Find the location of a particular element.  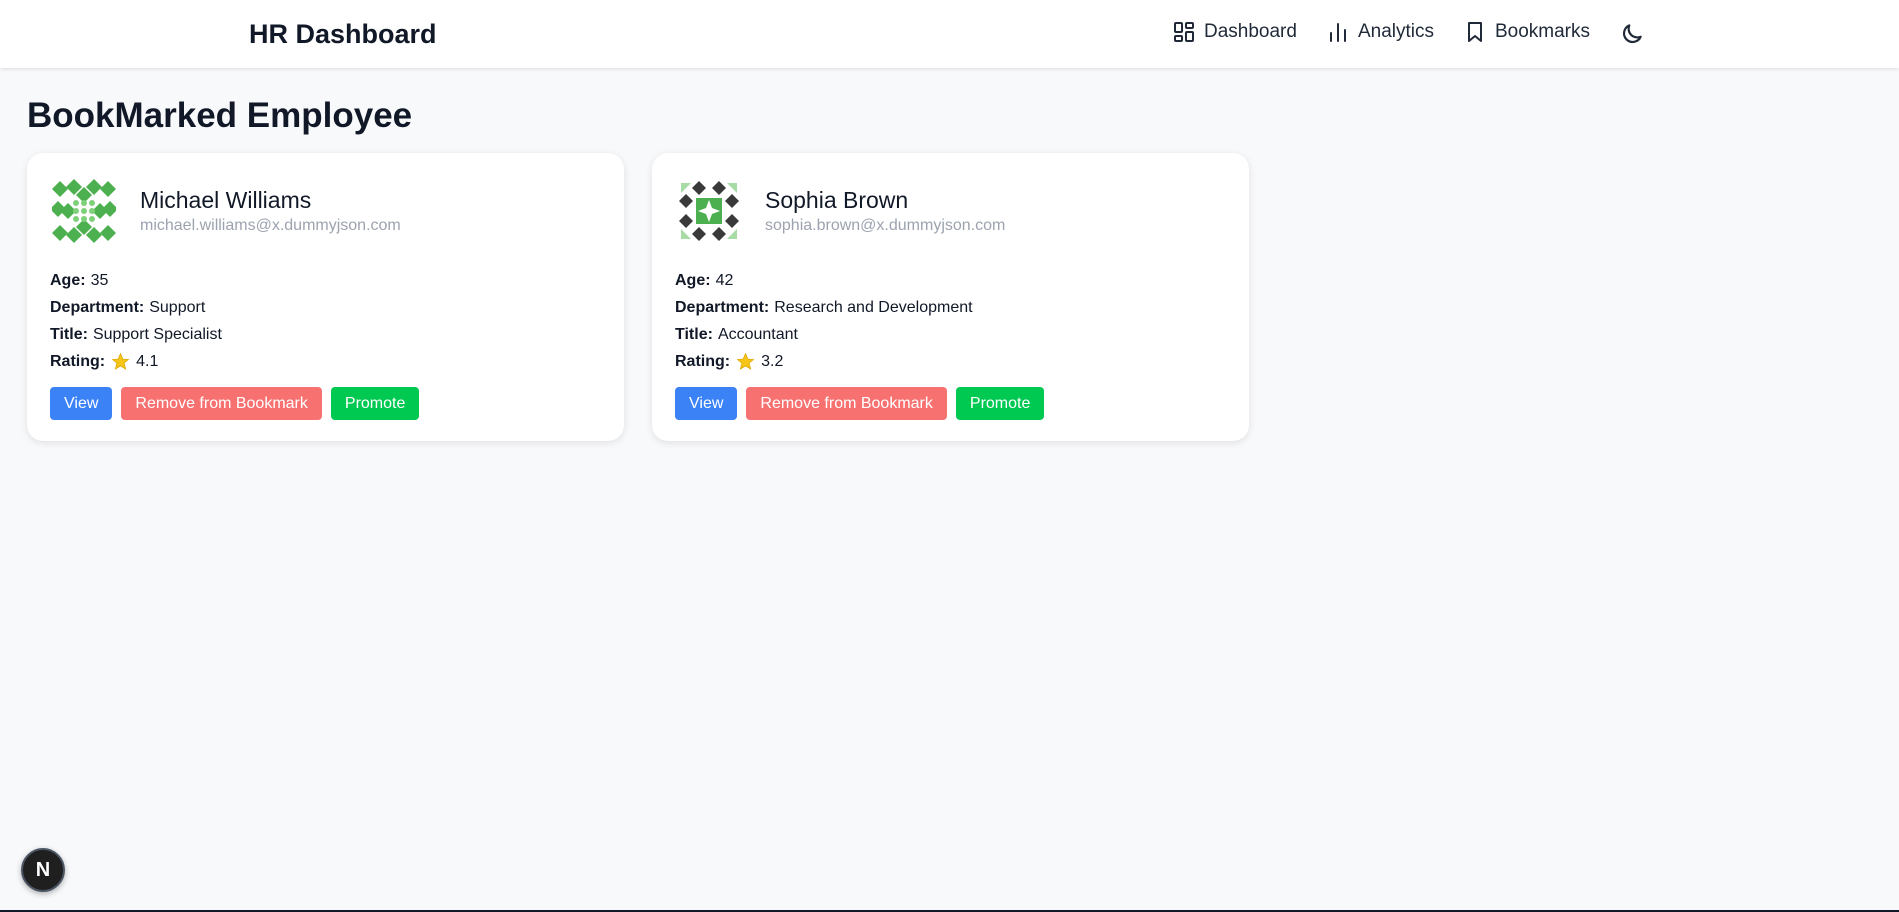

employee-email: michael.williams@x.dummyjson.com is located at coordinates (270, 225).